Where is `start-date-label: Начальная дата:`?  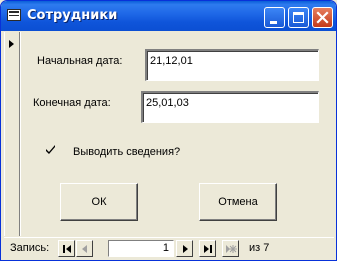 start-date-label: Начальная дата: is located at coordinates (80, 61).